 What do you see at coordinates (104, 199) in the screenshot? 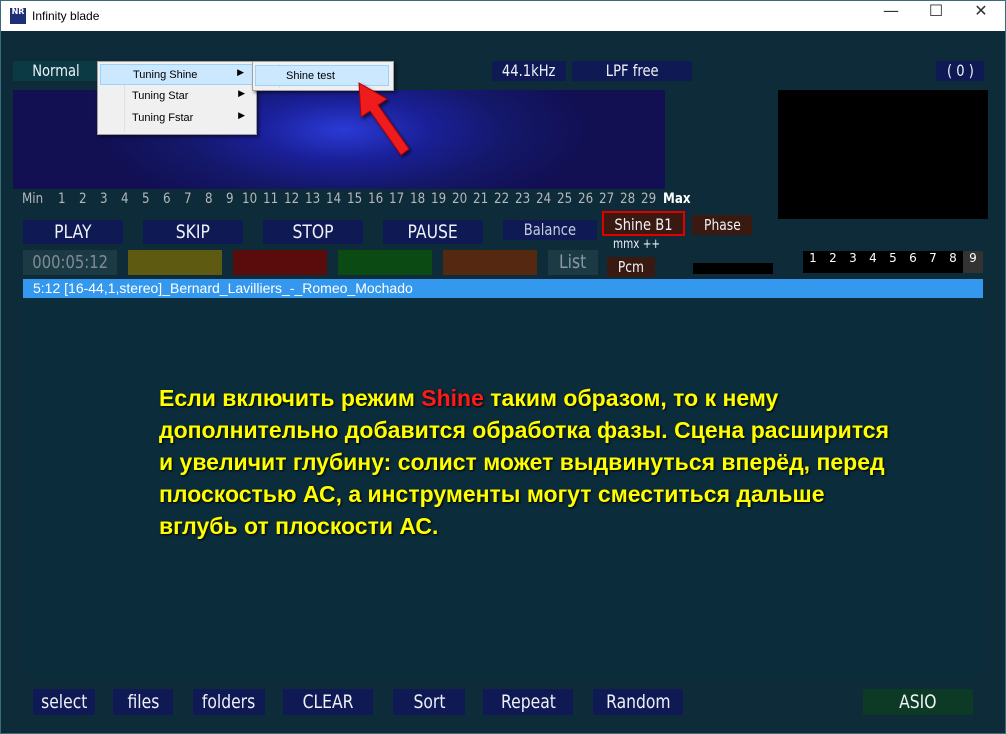
I see `scale-tick: 3` at bounding box center [104, 199].